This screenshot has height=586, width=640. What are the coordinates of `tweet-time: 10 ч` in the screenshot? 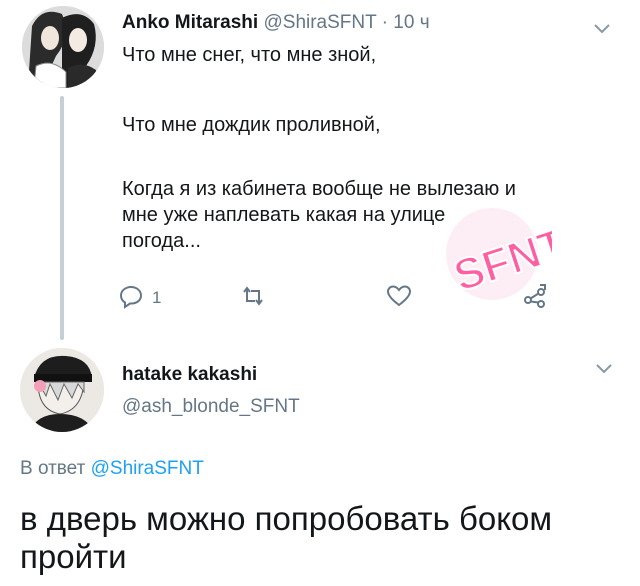 It's located at (411, 22).